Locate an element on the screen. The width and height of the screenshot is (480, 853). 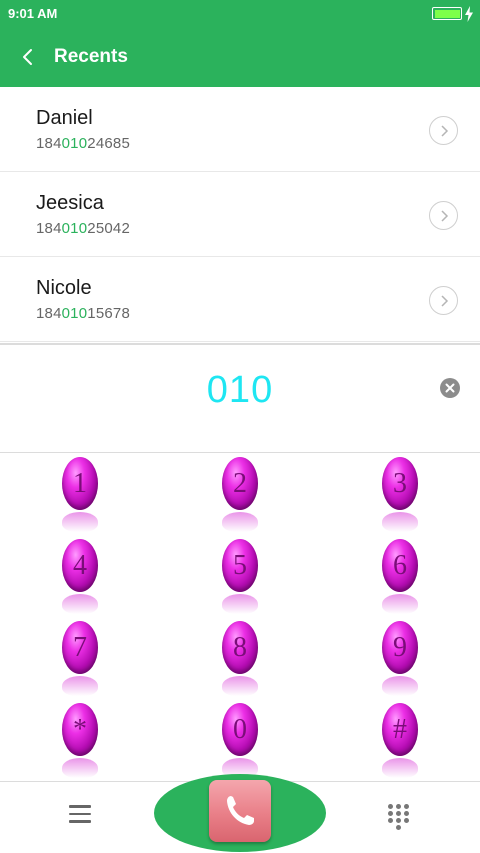
dialpad-icon is located at coordinates (399, 817).